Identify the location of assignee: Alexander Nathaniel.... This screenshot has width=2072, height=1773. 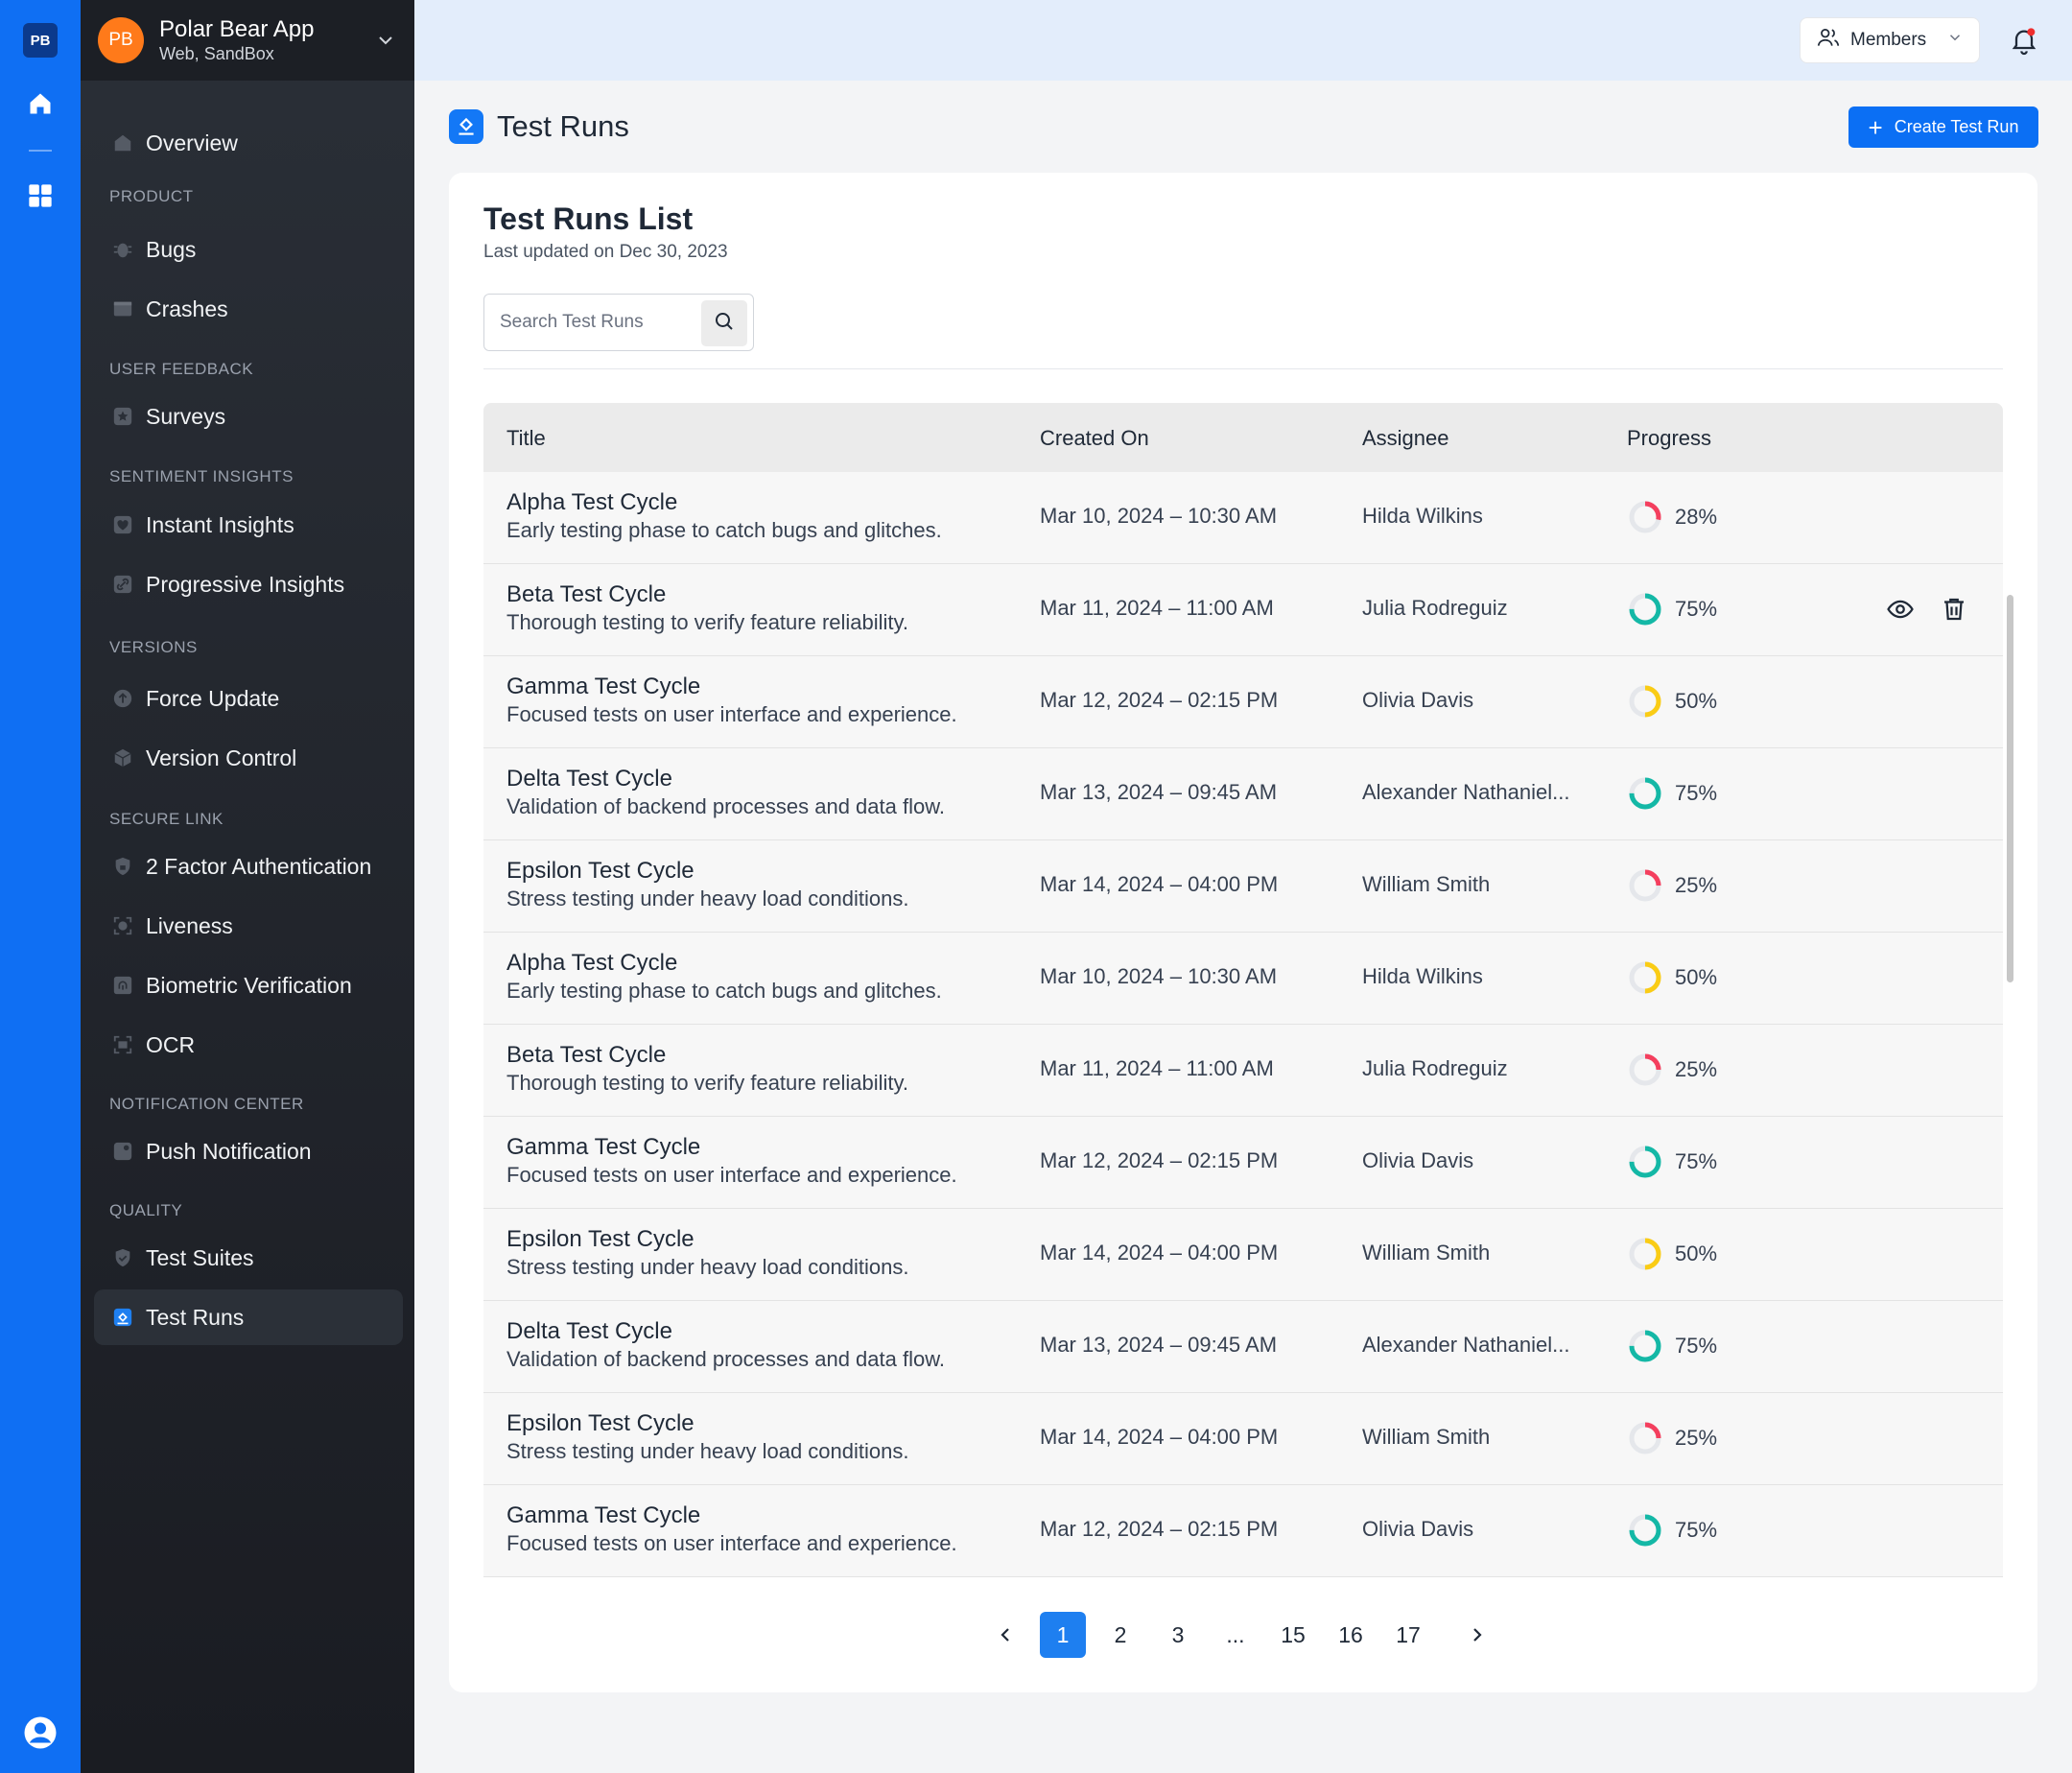
(1466, 792).